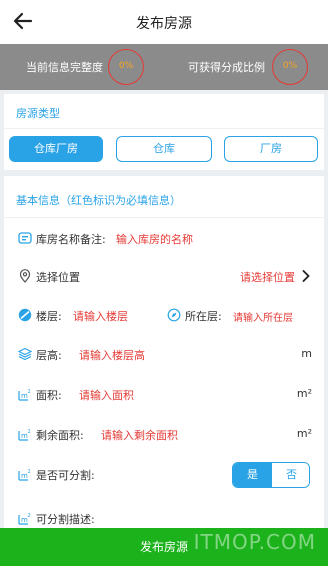 The width and height of the screenshot is (328, 566). What do you see at coordinates (58, 277) in the screenshot?
I see `location-label: 选择位置` at bounding box center [58, 277].